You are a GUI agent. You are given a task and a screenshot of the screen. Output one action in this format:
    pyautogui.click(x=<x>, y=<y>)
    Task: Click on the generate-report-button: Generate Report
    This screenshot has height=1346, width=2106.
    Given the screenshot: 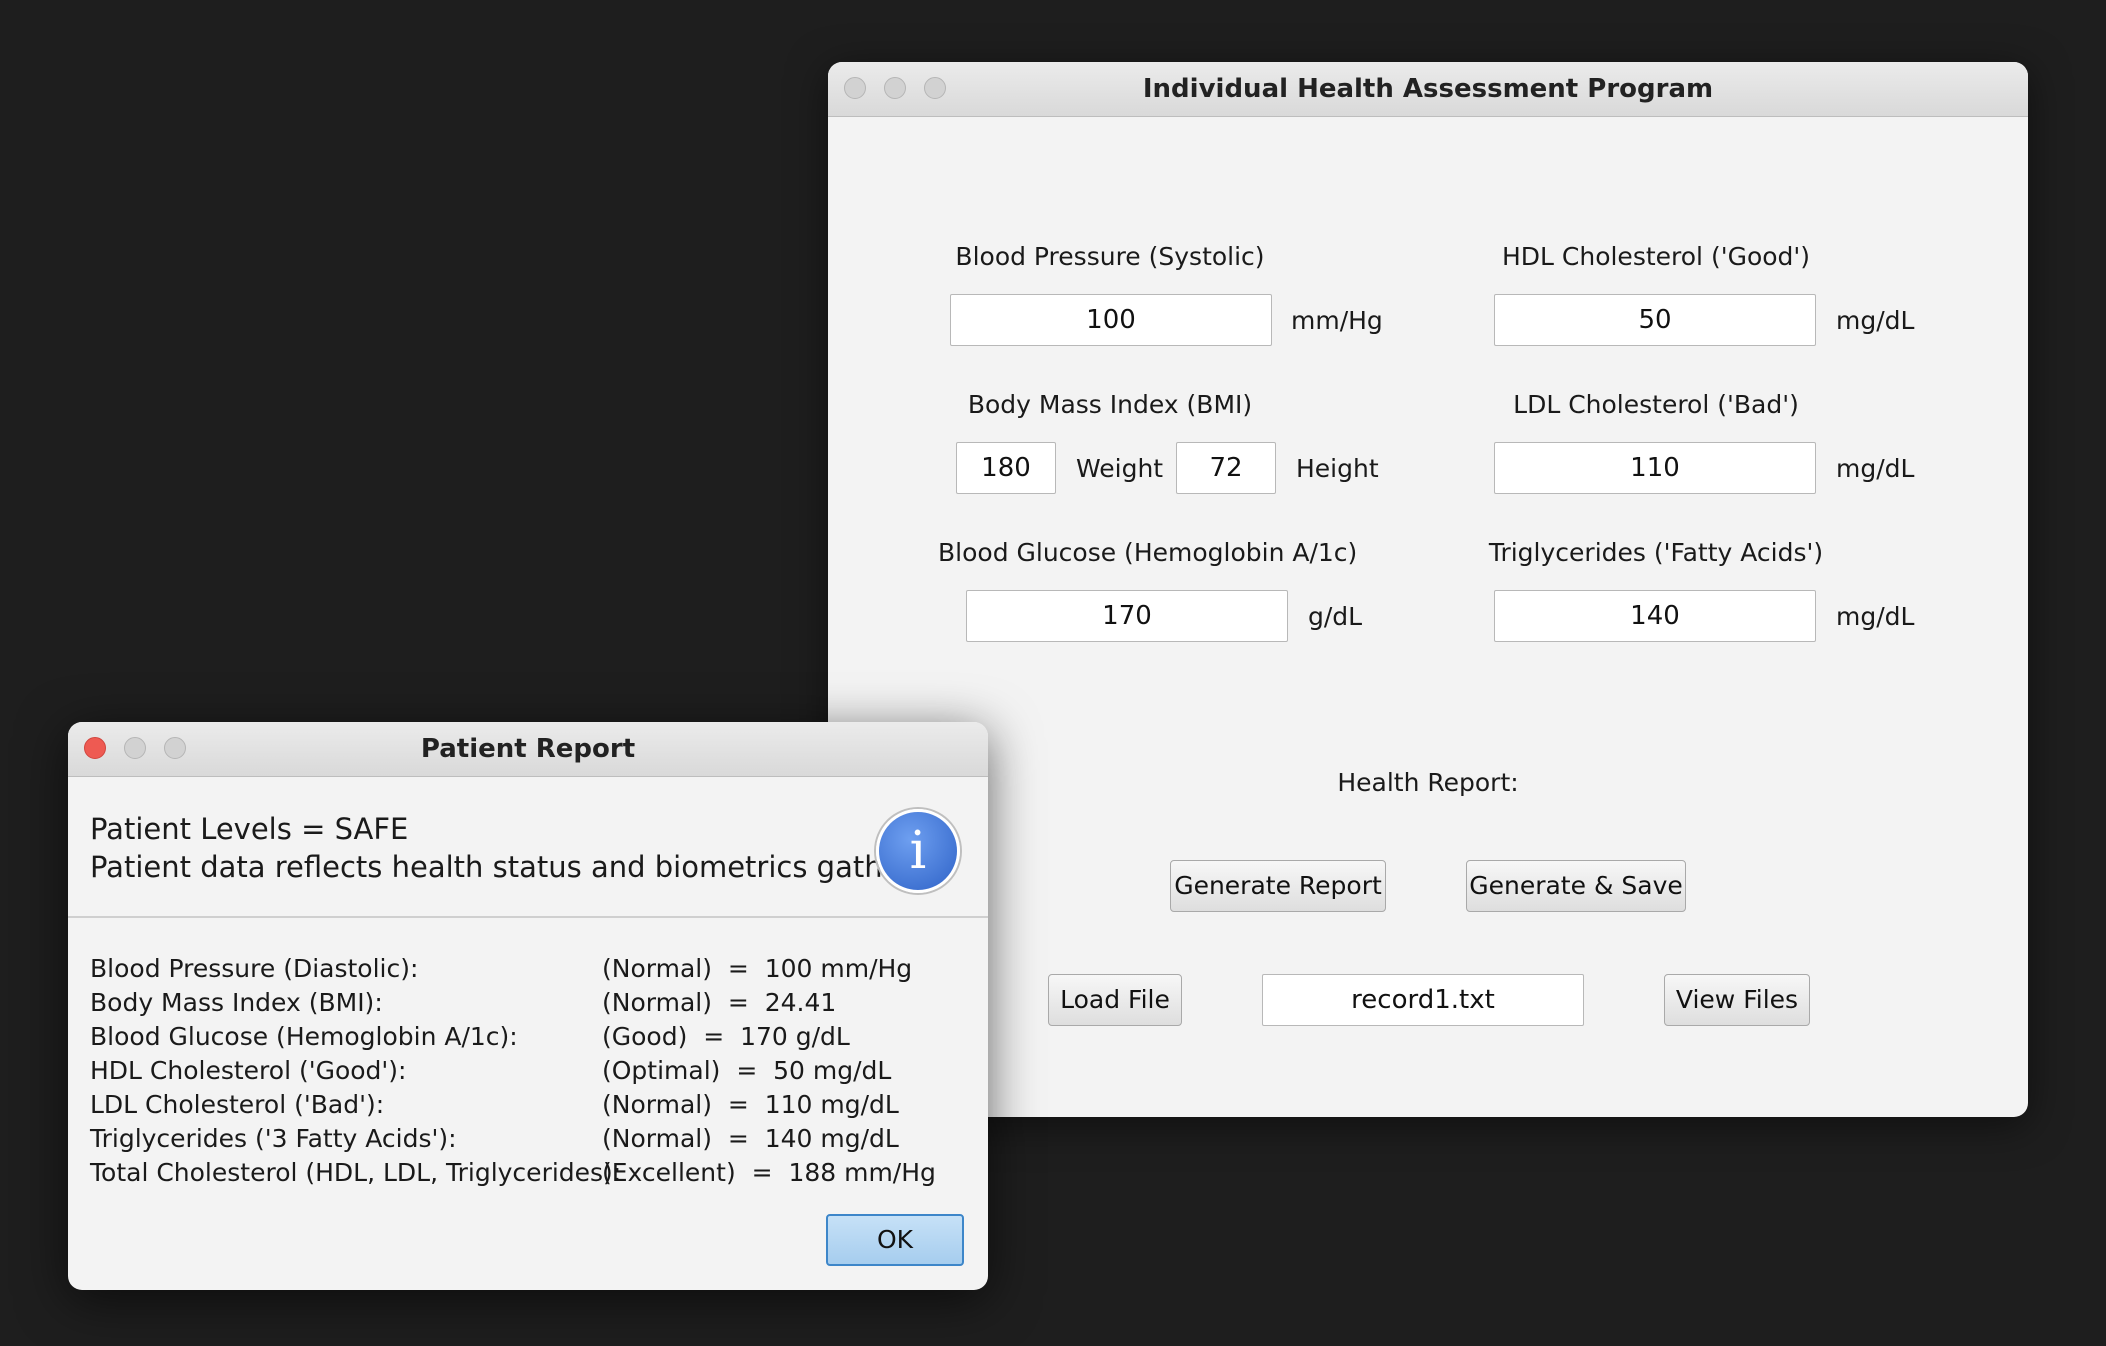 What is the action you would take?
    pyautogui.click(x=1278, y=886)
    